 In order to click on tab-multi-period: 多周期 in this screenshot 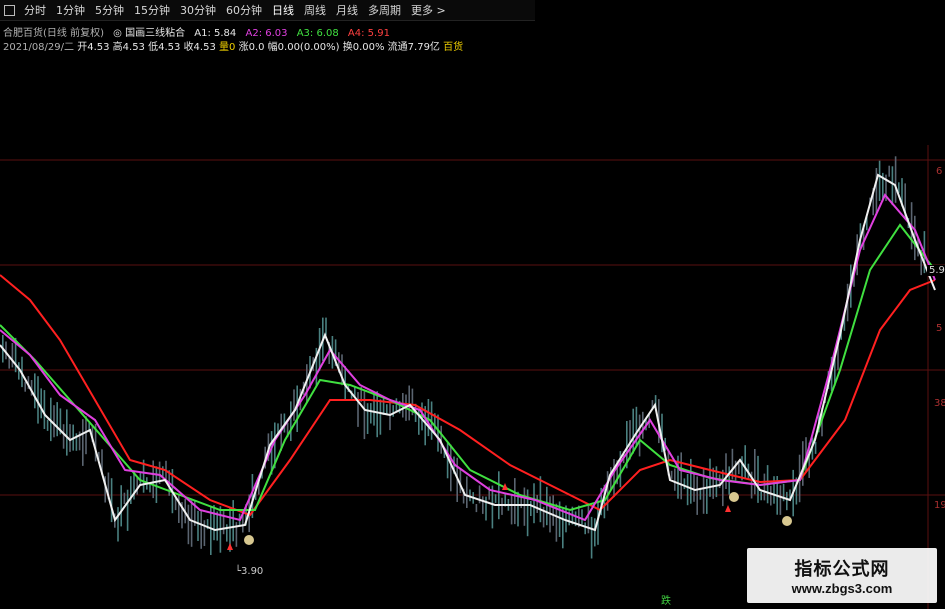, I will do `click(384, 10)`.